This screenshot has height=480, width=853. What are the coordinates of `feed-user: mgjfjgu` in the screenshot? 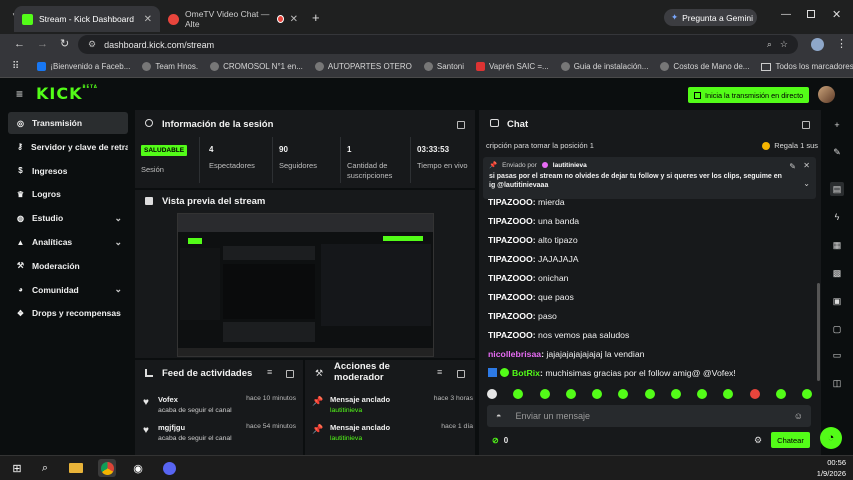 It's located at (195, 427).